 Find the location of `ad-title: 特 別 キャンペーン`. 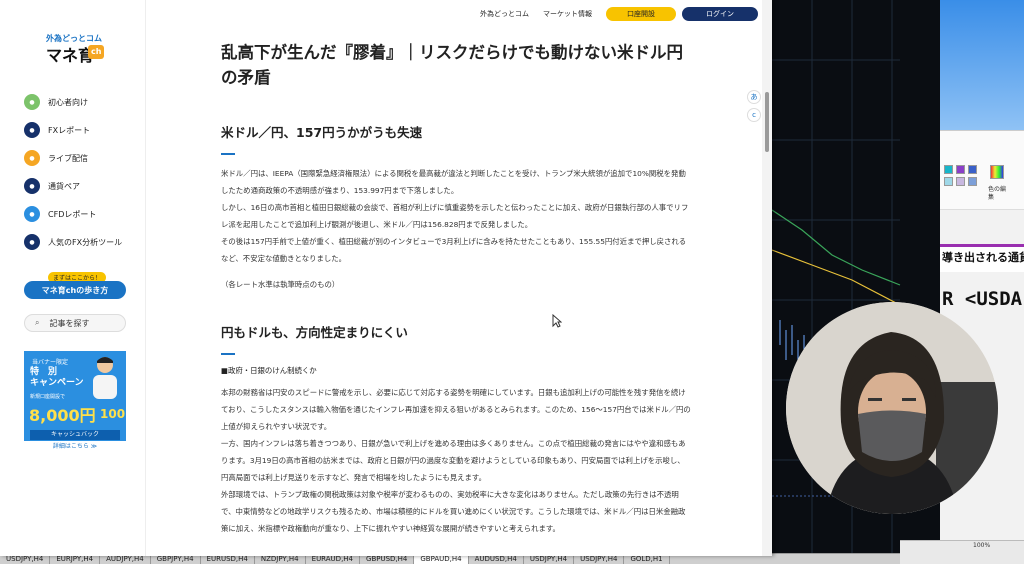

ad-title: 特 別 キャンペーン is located at coordinates (57, 378).